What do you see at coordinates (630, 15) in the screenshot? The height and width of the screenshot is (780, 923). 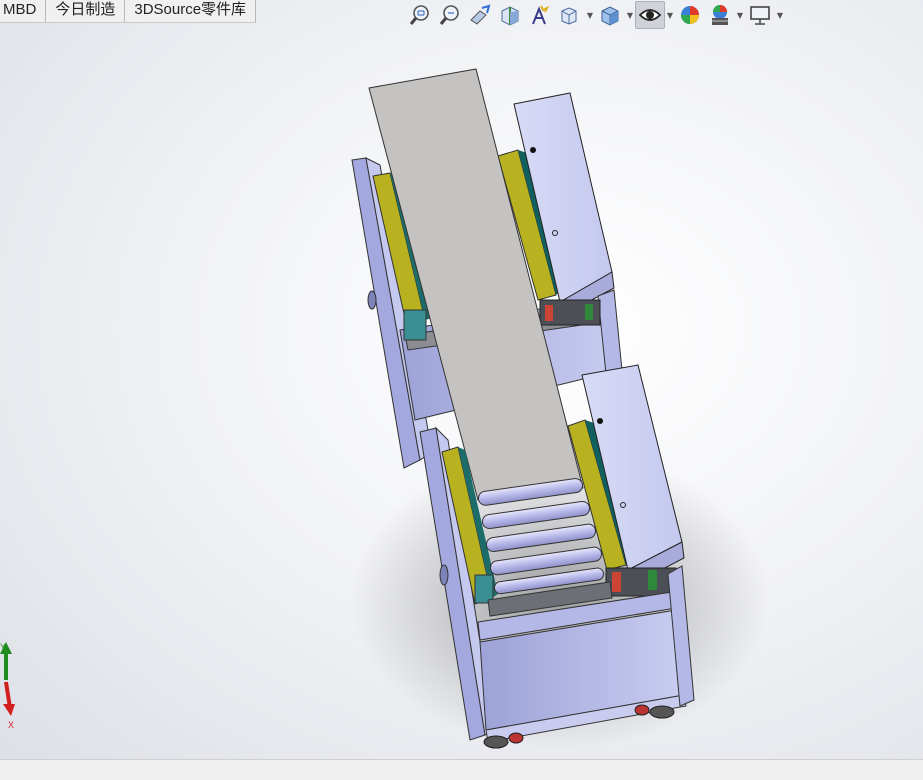 I see `display-style-dropdown: ▼` at bounding box center [630, 15].